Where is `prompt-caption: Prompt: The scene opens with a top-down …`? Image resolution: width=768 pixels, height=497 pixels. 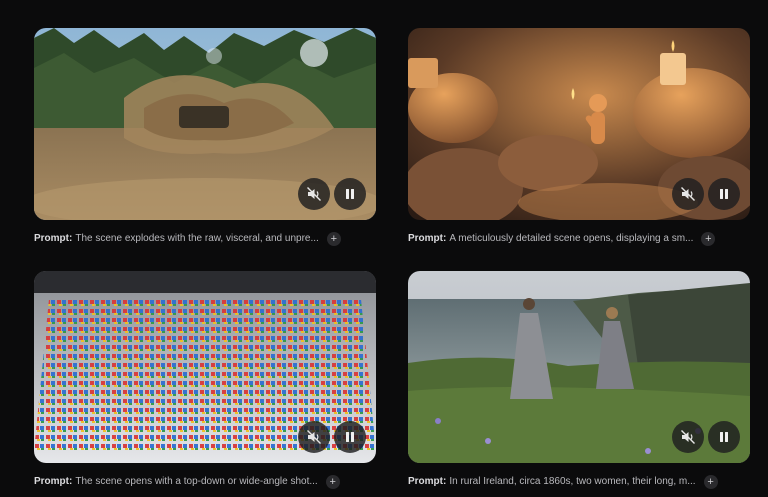
prompt-caption: Prompt: The scene opens with a top-down … is located at coordinates (205, 482).